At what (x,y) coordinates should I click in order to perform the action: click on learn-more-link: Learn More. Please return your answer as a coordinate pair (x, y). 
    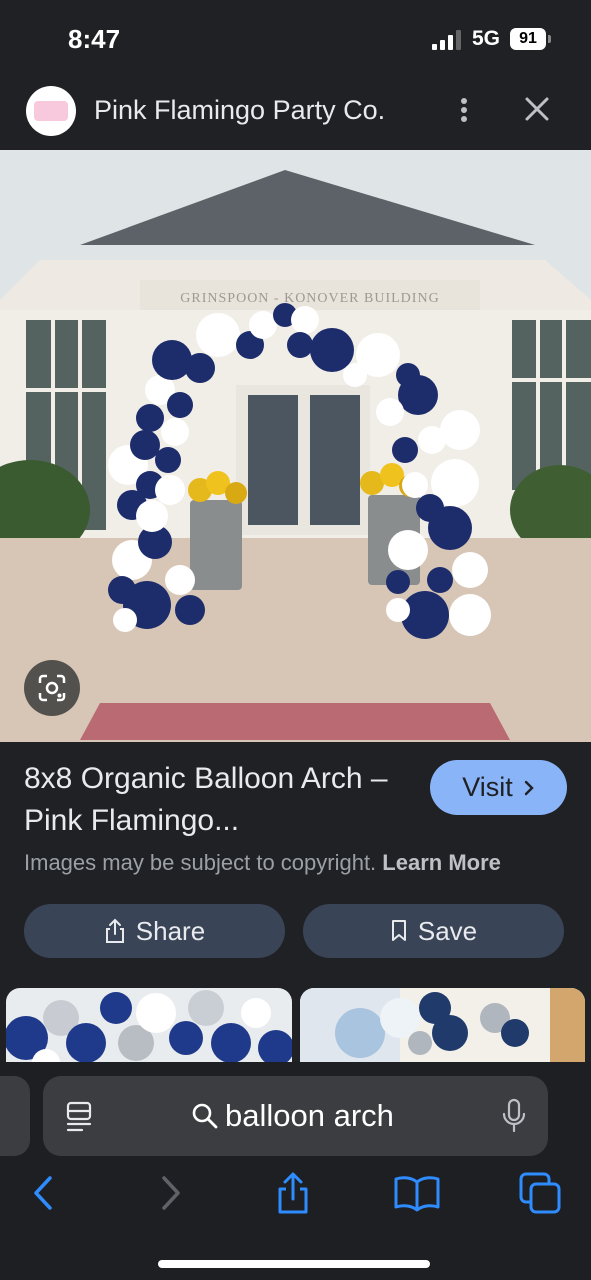
    Looking at the image, I should click on (441, 862).